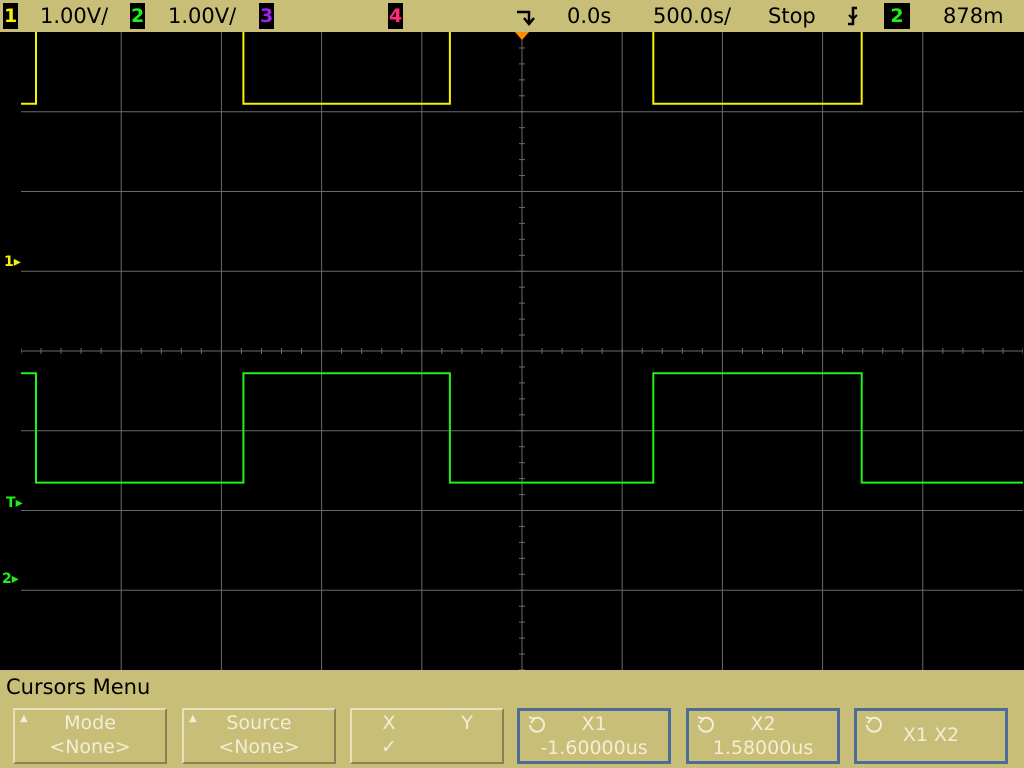 This screenshot has width=1024, height=768. Describe the element at coordinates (7, 579) in the screenshot. I see `channel-2-ground-label: 2` at that location.